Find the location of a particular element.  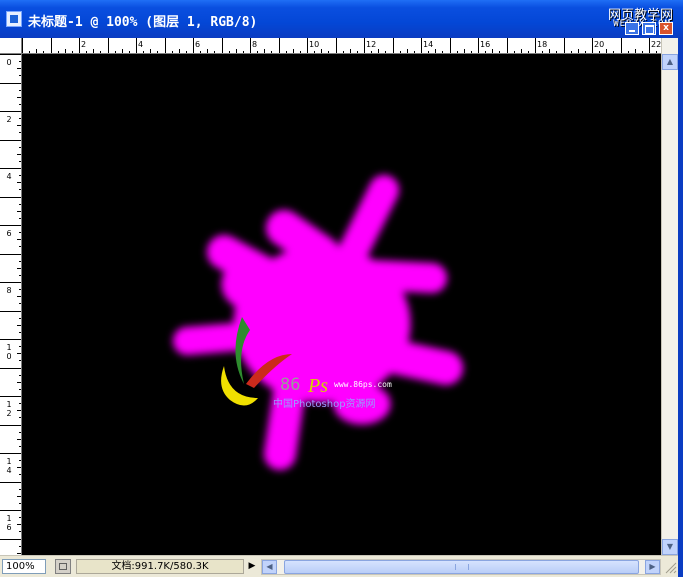

scroll-down-arrow-icon: ▼ is located at coordinates (670, 547).